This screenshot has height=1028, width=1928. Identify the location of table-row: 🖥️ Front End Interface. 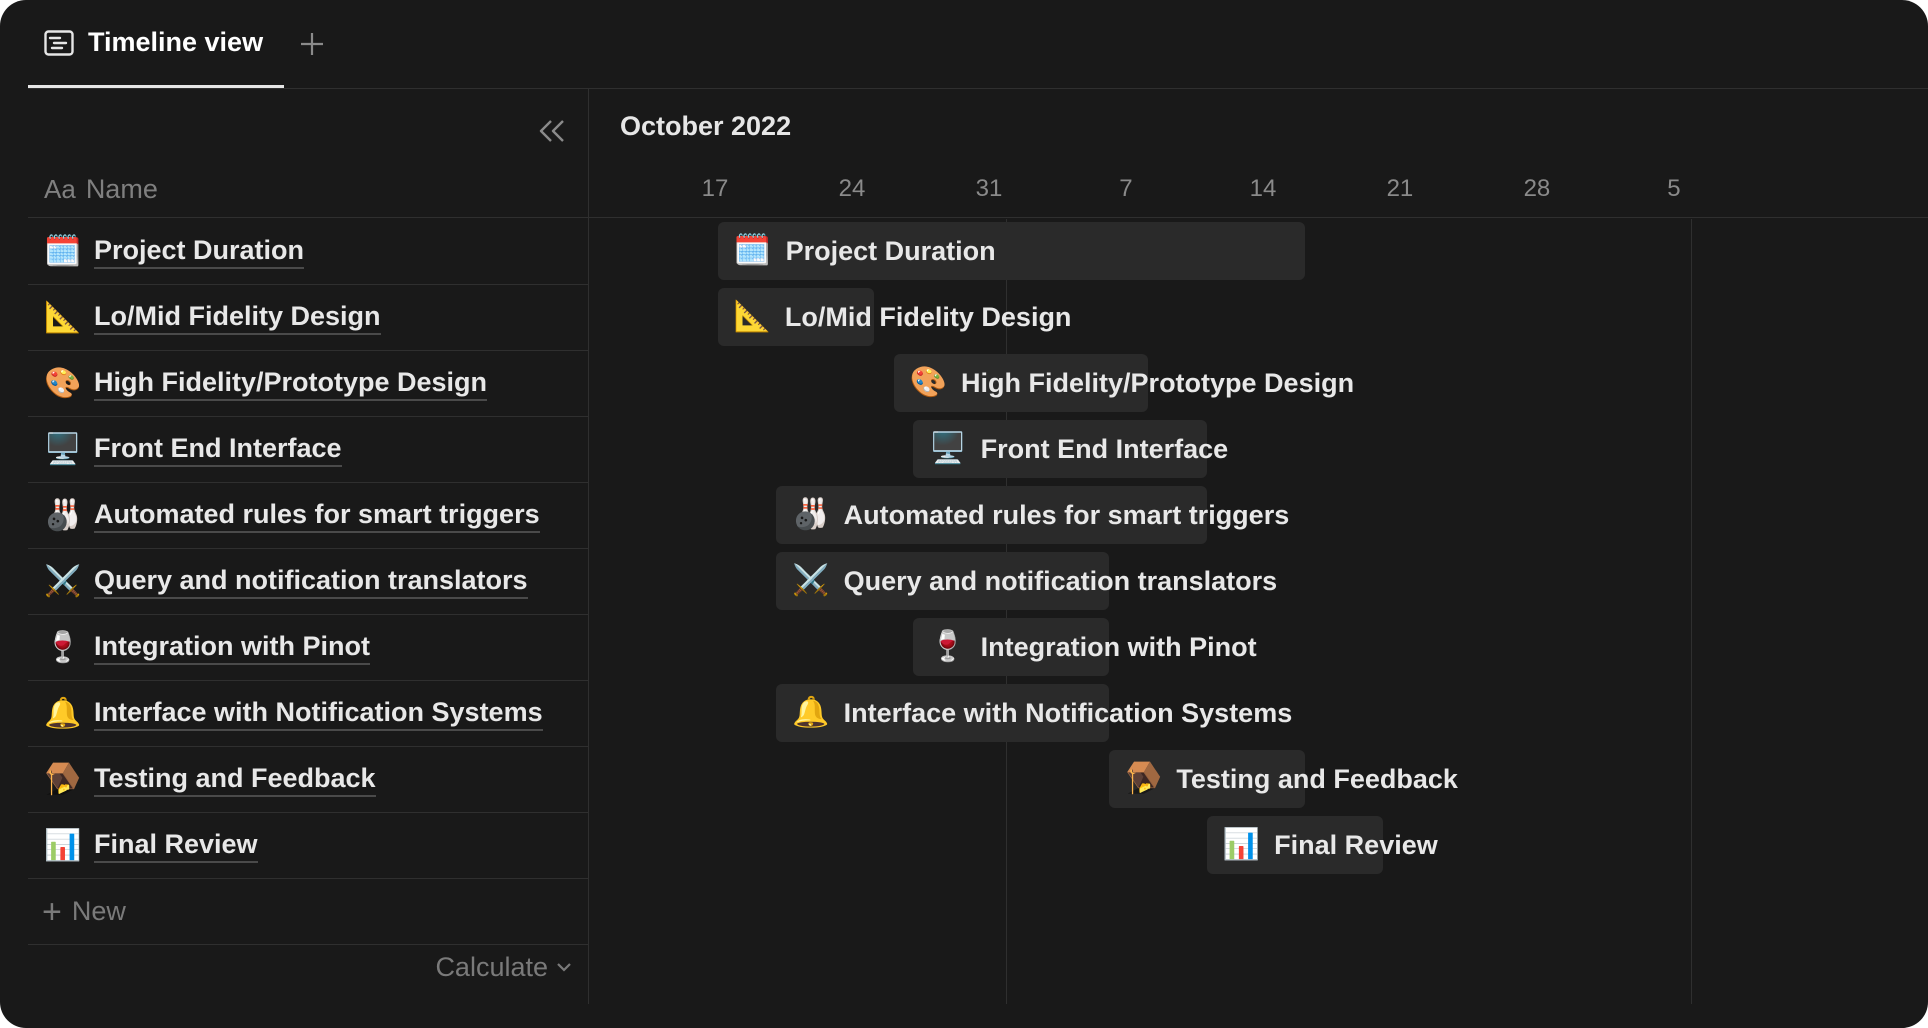
(308, 450).